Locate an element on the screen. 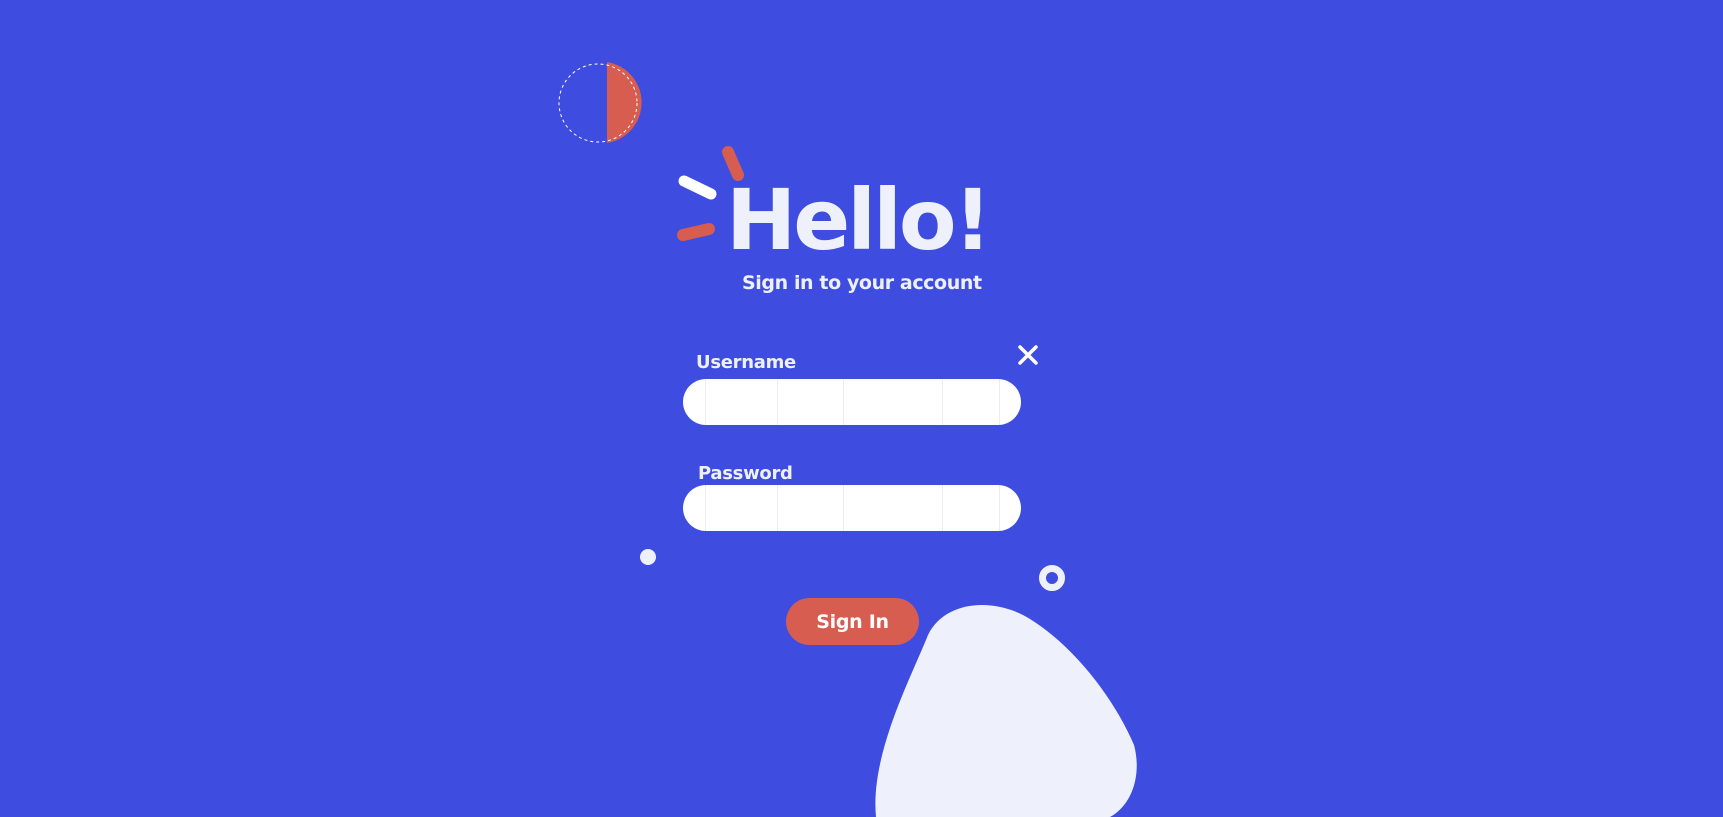 The image size is (1723, 817). sign-in-button: Sign In is located at coordinates (852, 621).